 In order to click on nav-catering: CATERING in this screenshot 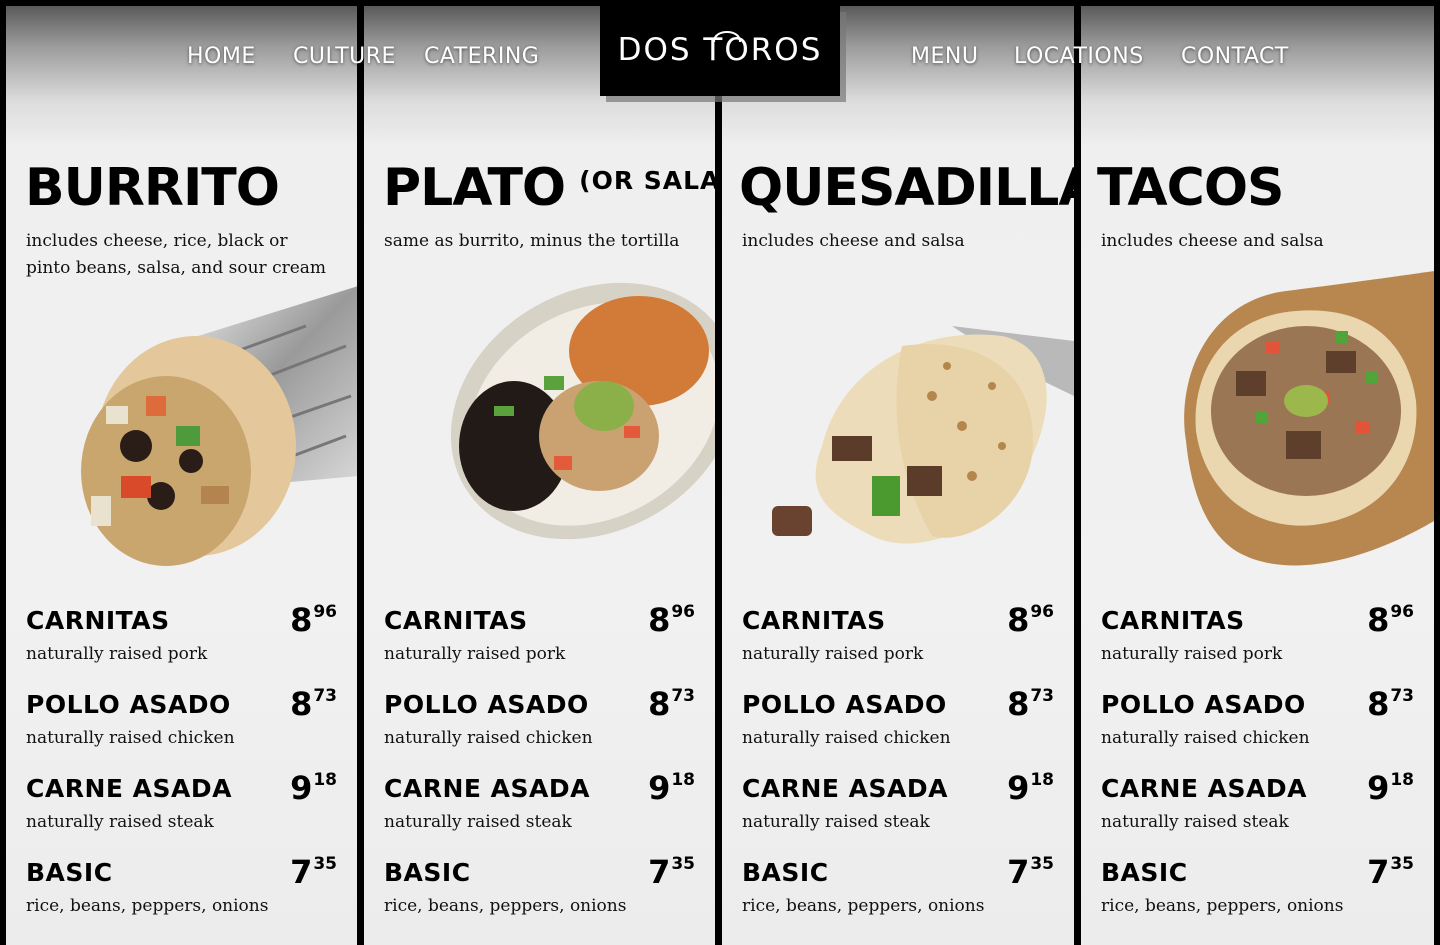, I will do `click(481, 56)`.